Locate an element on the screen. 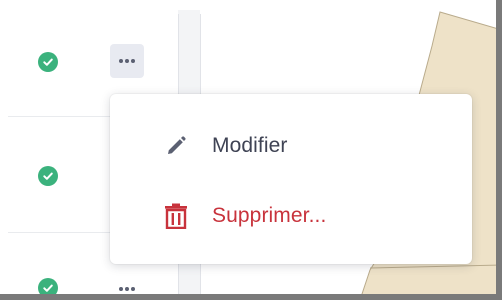 This screenshot has width=502, height=300. pencil-icon is located at coordinates (176, 146).